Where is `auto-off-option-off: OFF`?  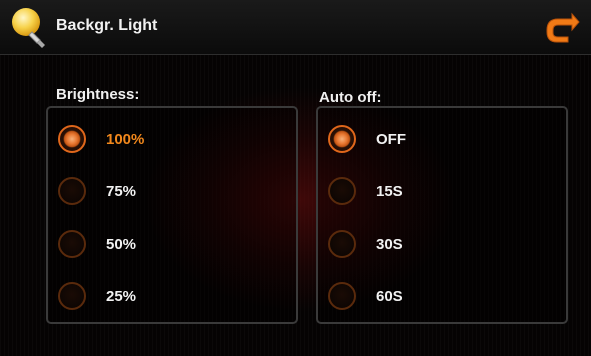 auto-off-option-off: OFF is located at coordinates (442, 141).